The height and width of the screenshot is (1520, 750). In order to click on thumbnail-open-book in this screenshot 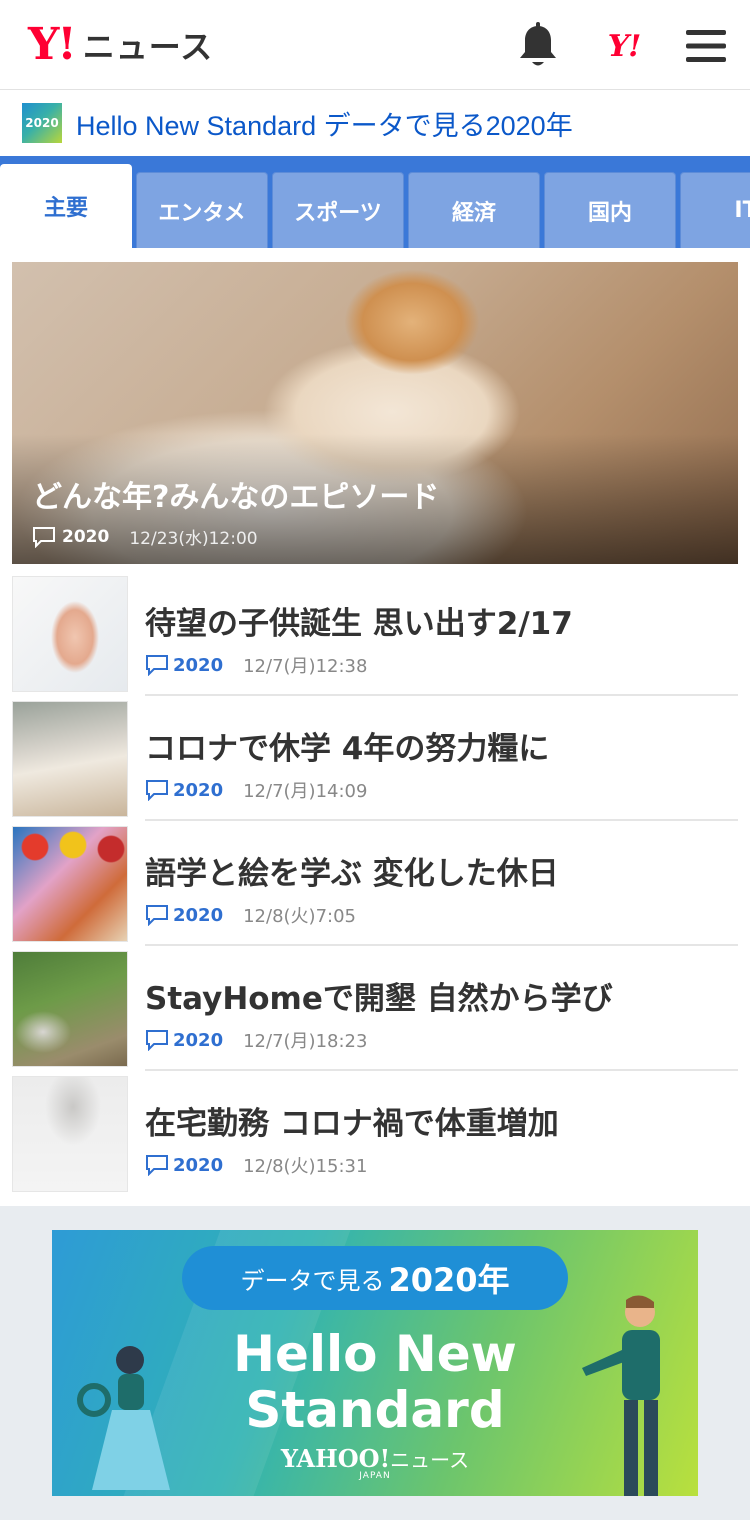, I will do `click(70, 759)`.